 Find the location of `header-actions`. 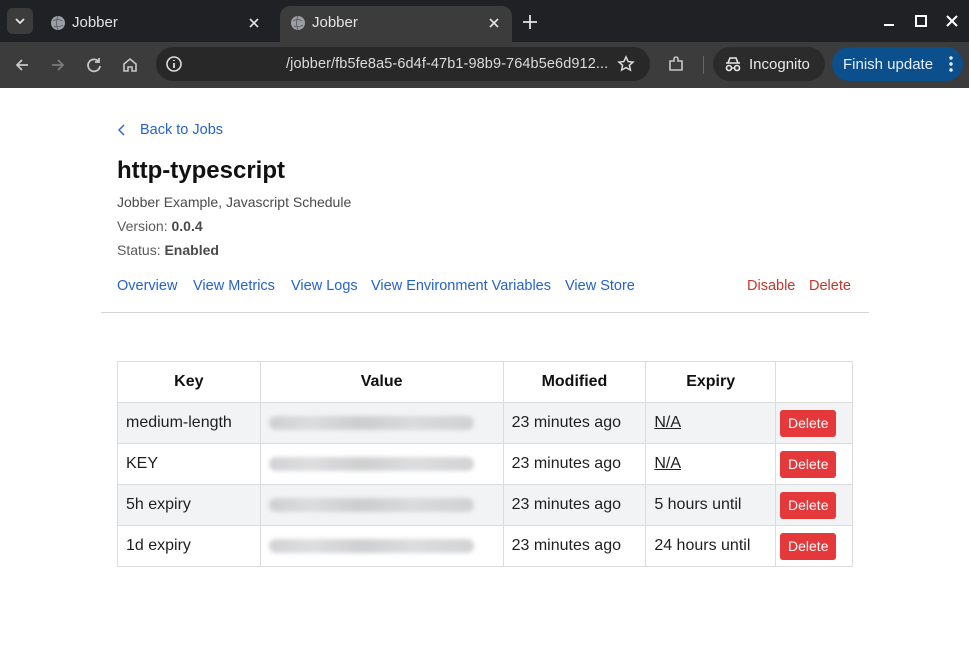

header-actions is located at coordinates (814, 382).